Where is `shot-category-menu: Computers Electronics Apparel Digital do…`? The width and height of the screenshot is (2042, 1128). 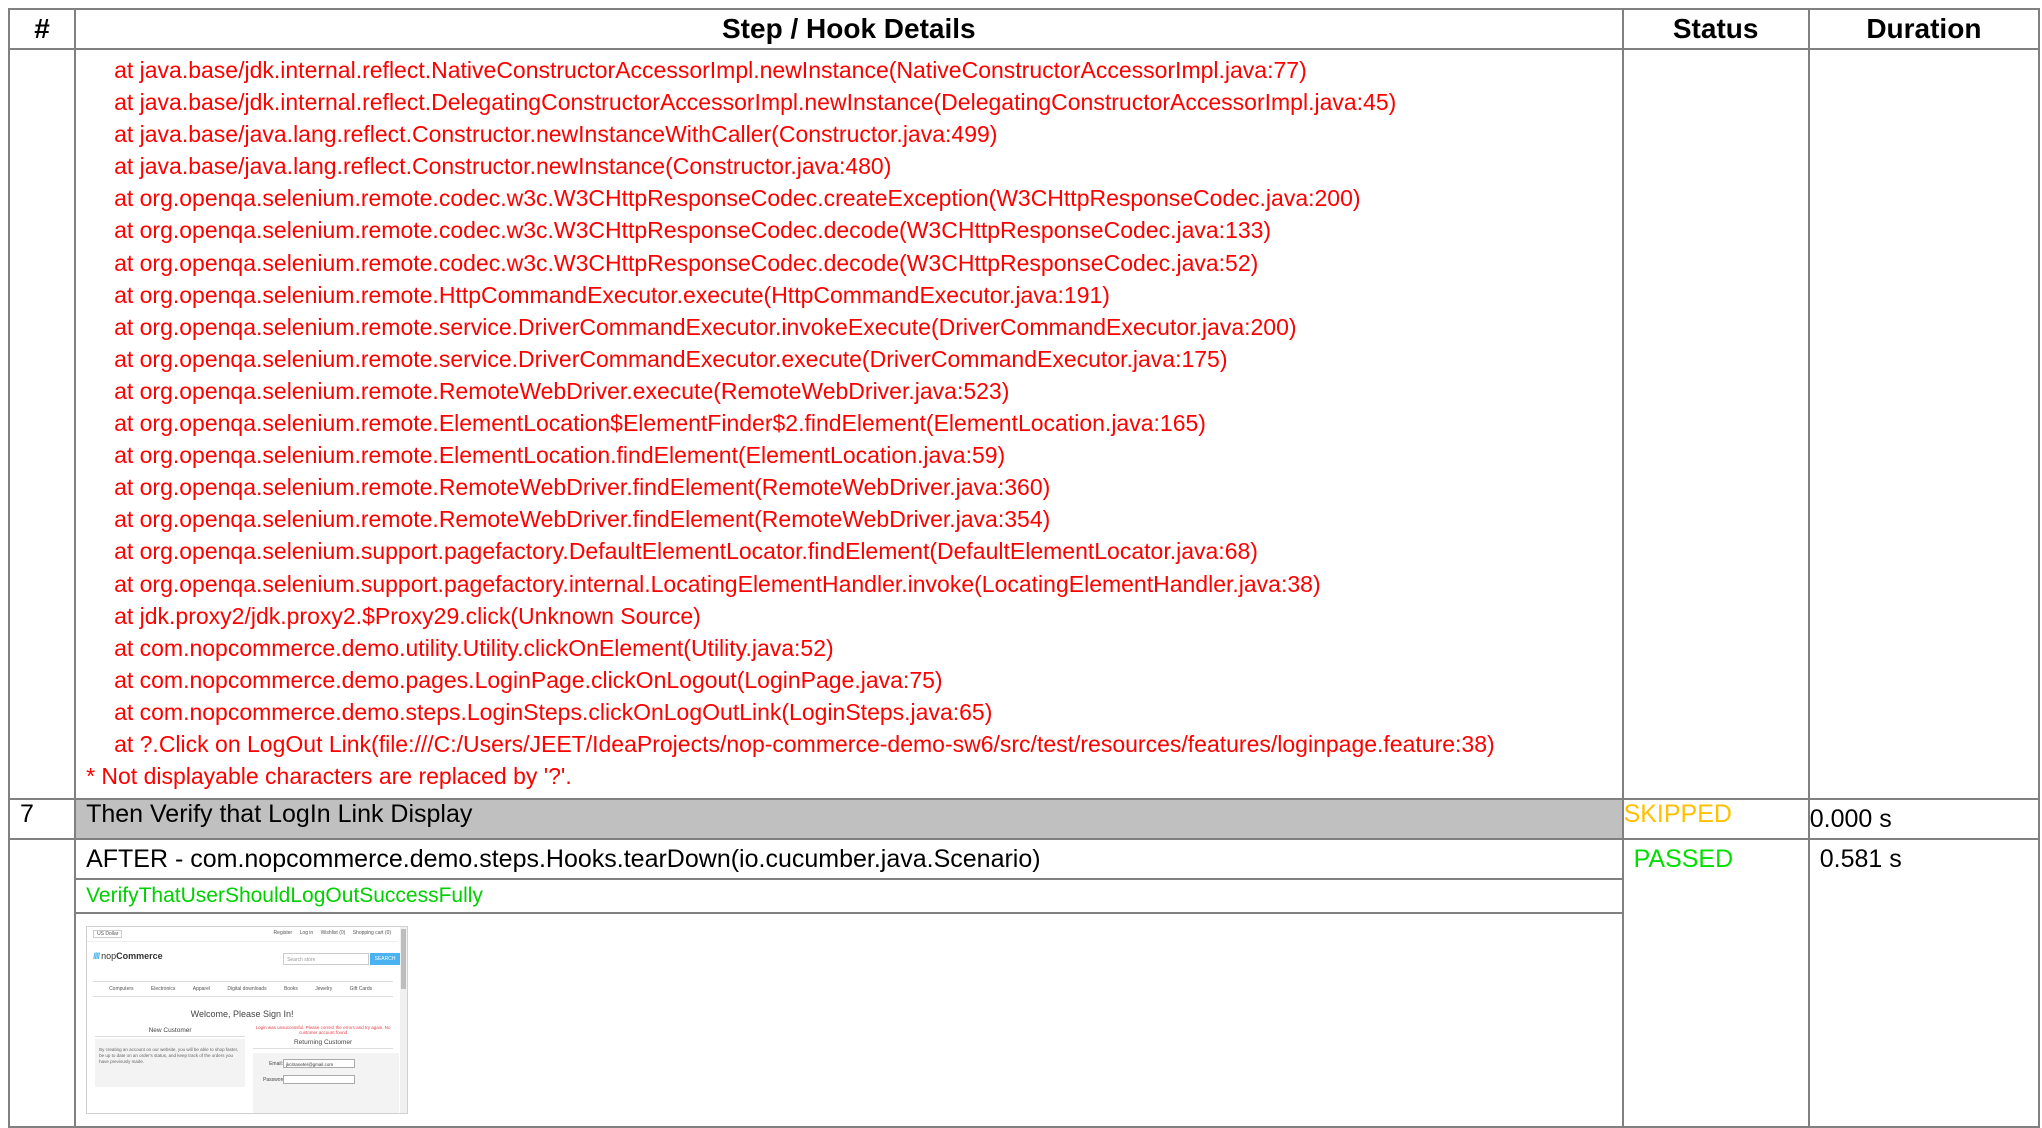 shot-category-menu: Computers Electronics Apparel Digital do… is located at coordinates (243, 989).